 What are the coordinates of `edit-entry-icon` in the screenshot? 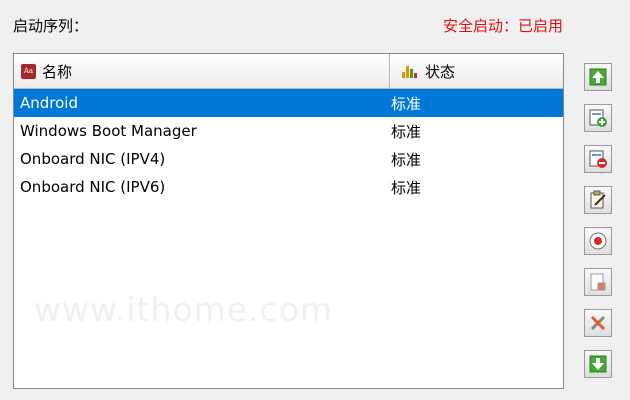 It's located at (598, 199).